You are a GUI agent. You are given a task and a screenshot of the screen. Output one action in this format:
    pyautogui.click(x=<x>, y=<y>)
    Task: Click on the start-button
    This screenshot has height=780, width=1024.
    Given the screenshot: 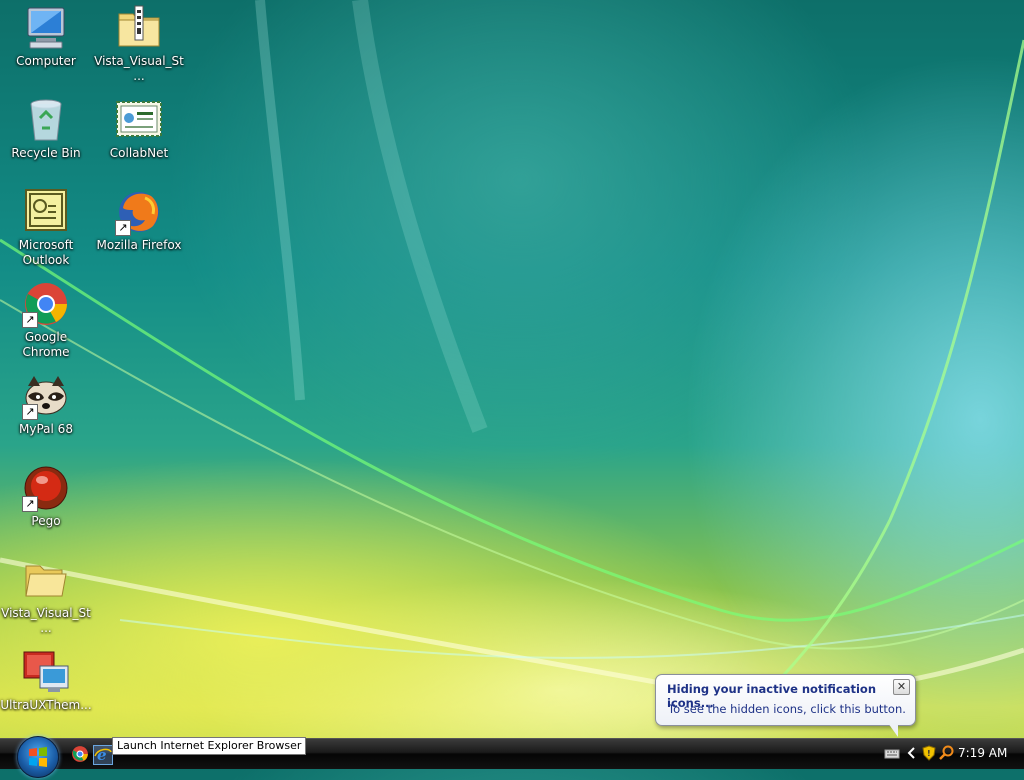 What is the action you would take?
    pyautogui.click(x=38, y=757)
    